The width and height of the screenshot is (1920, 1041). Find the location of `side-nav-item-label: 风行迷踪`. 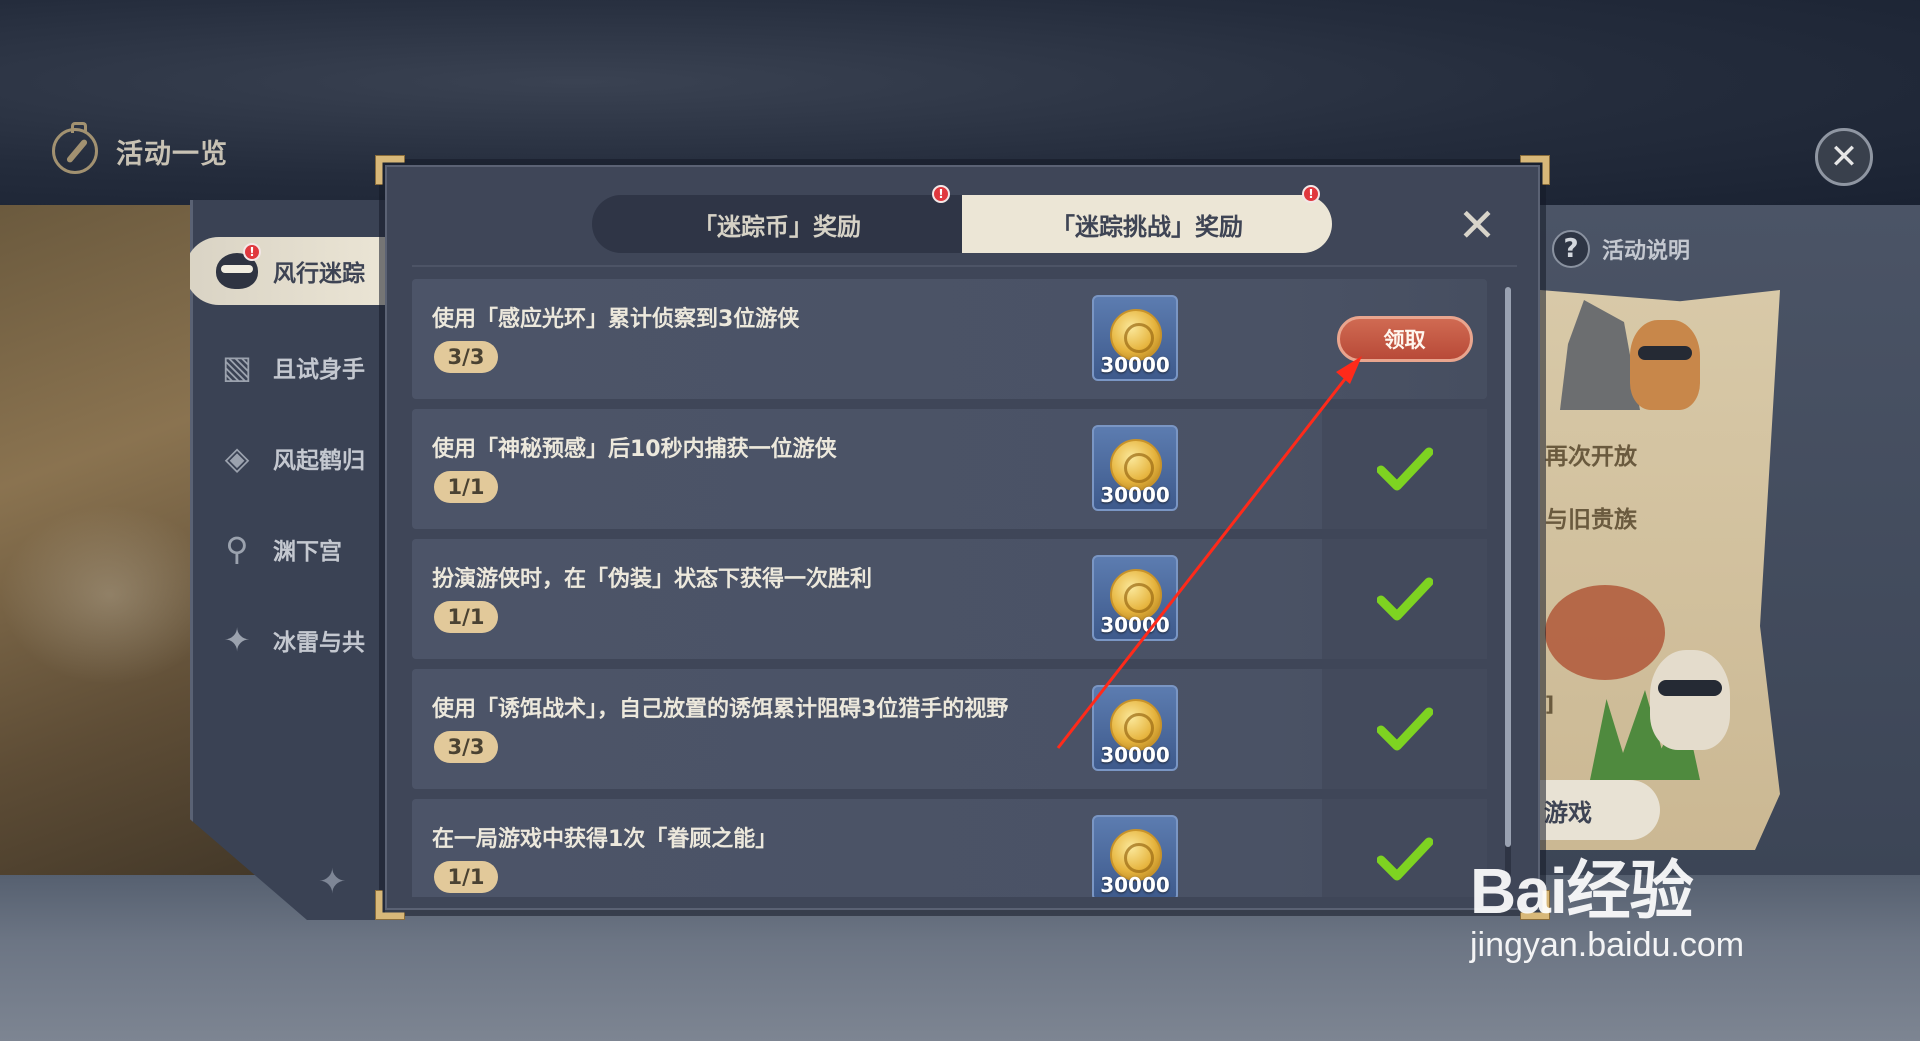

side-nav-item-label: 风行迷踪 is located at coordinates (319, 274).